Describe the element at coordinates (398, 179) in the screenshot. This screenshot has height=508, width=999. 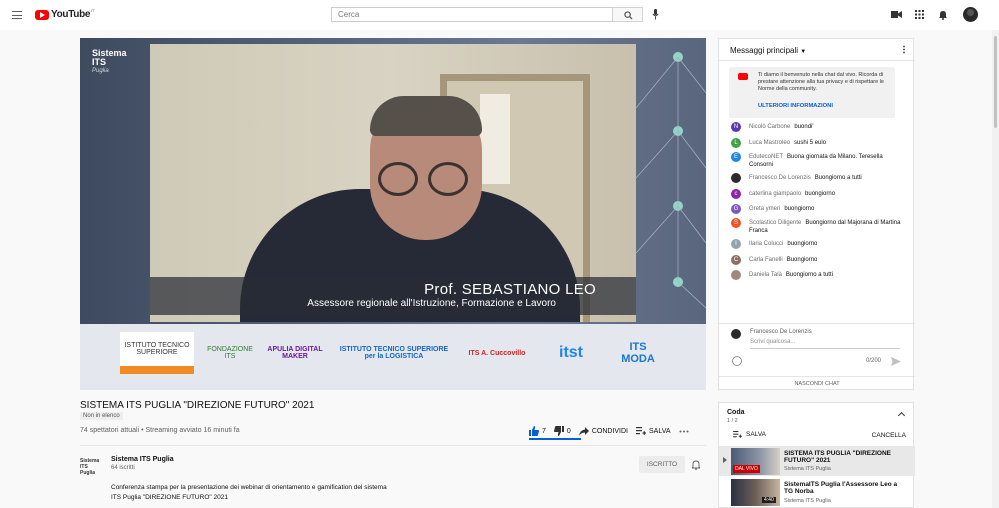
I see `speaker-glasses-left` at that location.